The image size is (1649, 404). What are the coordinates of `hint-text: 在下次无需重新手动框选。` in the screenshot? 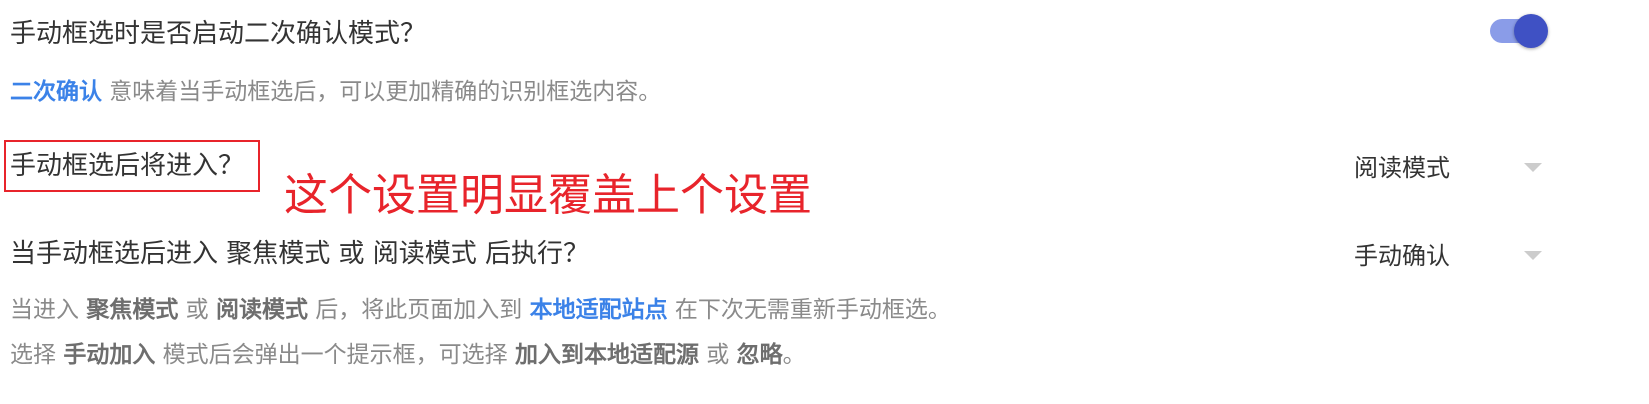 It's located at (809, 310).